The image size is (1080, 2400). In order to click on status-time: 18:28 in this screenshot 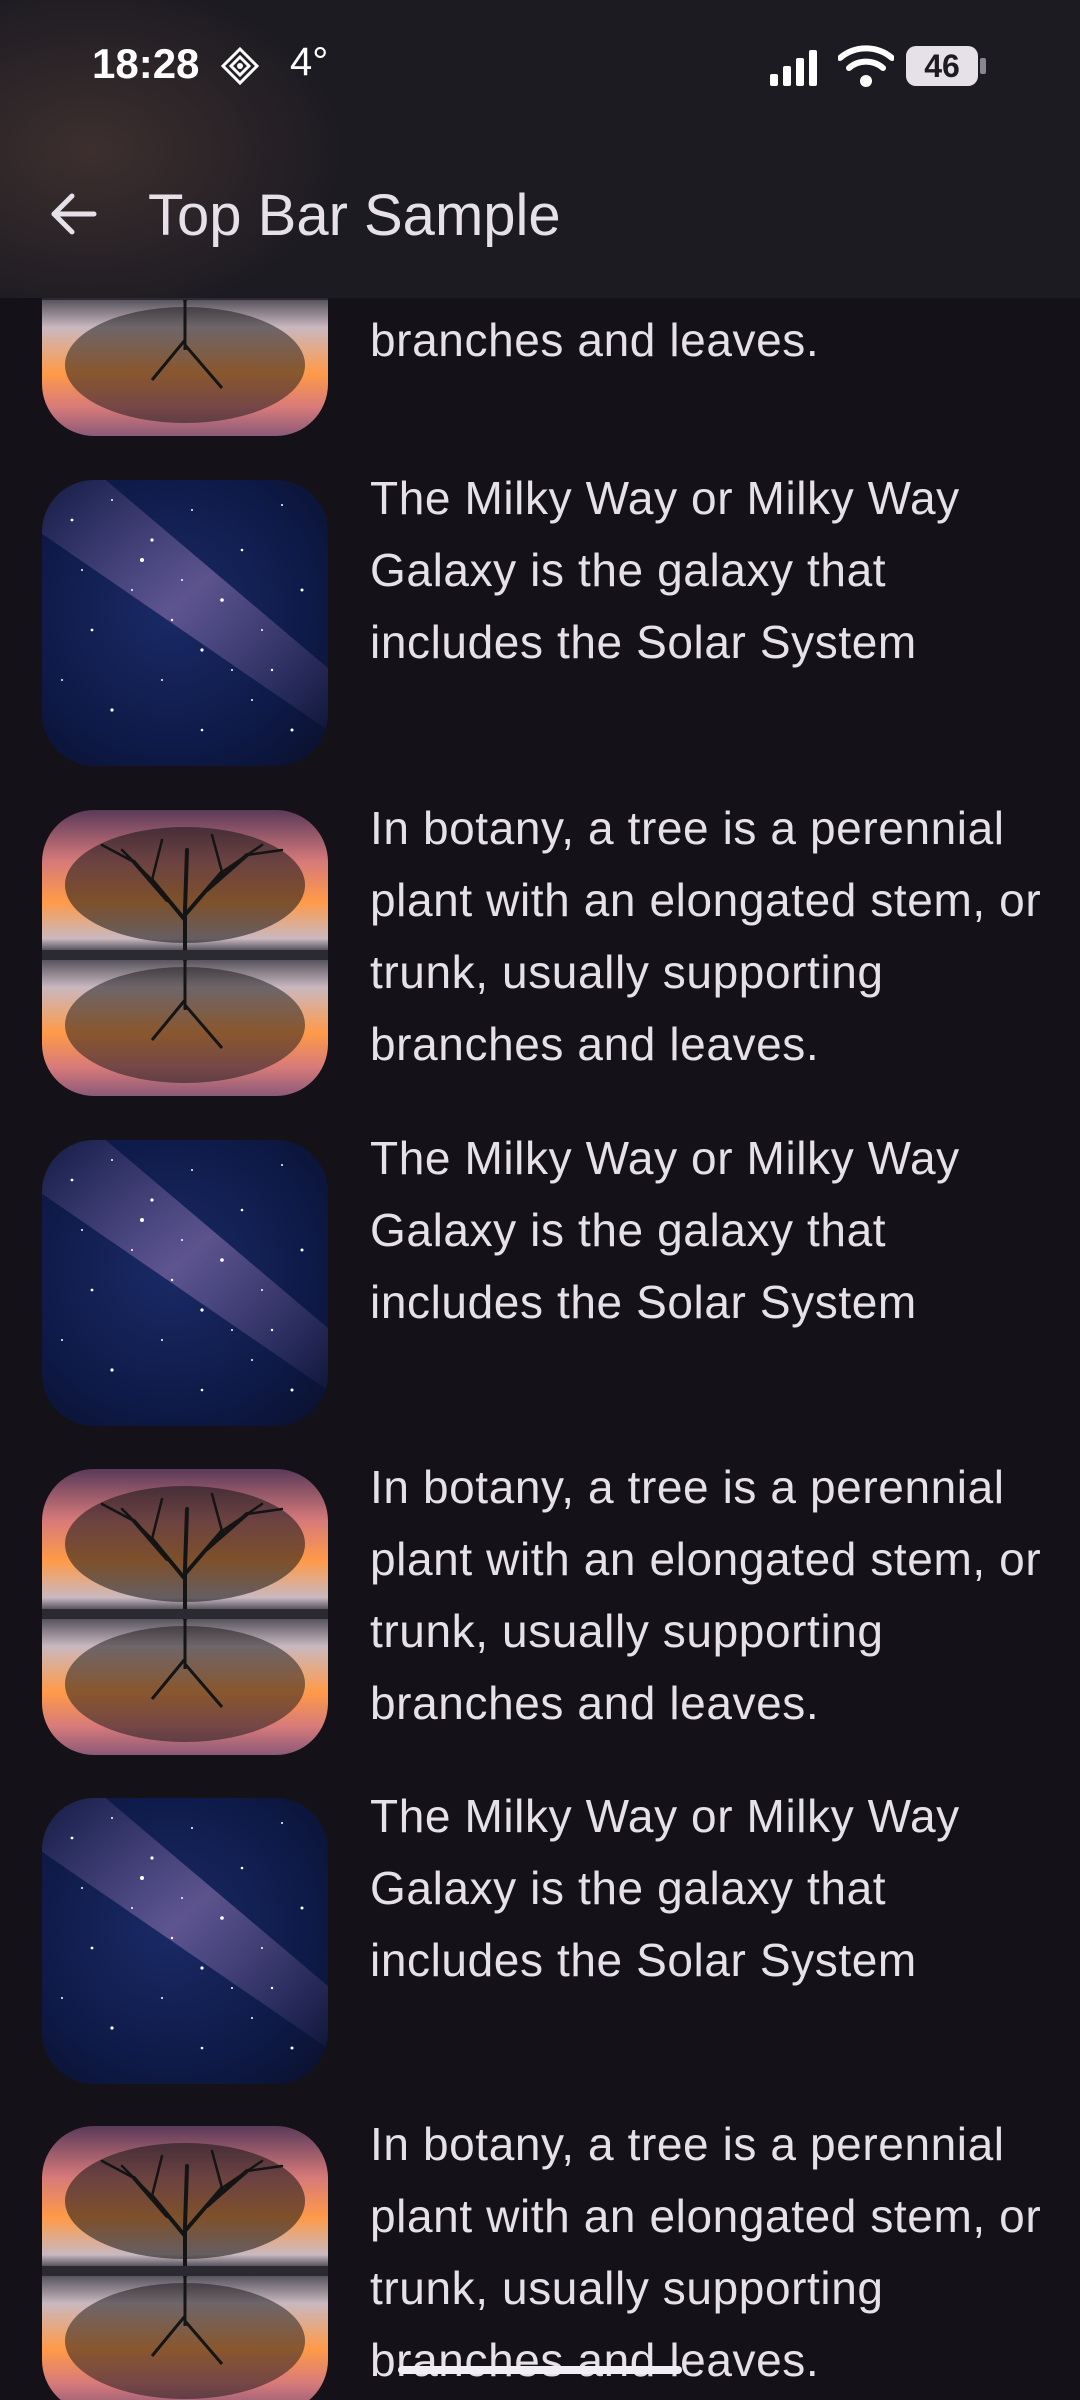, I will do `click(146, 63)`.